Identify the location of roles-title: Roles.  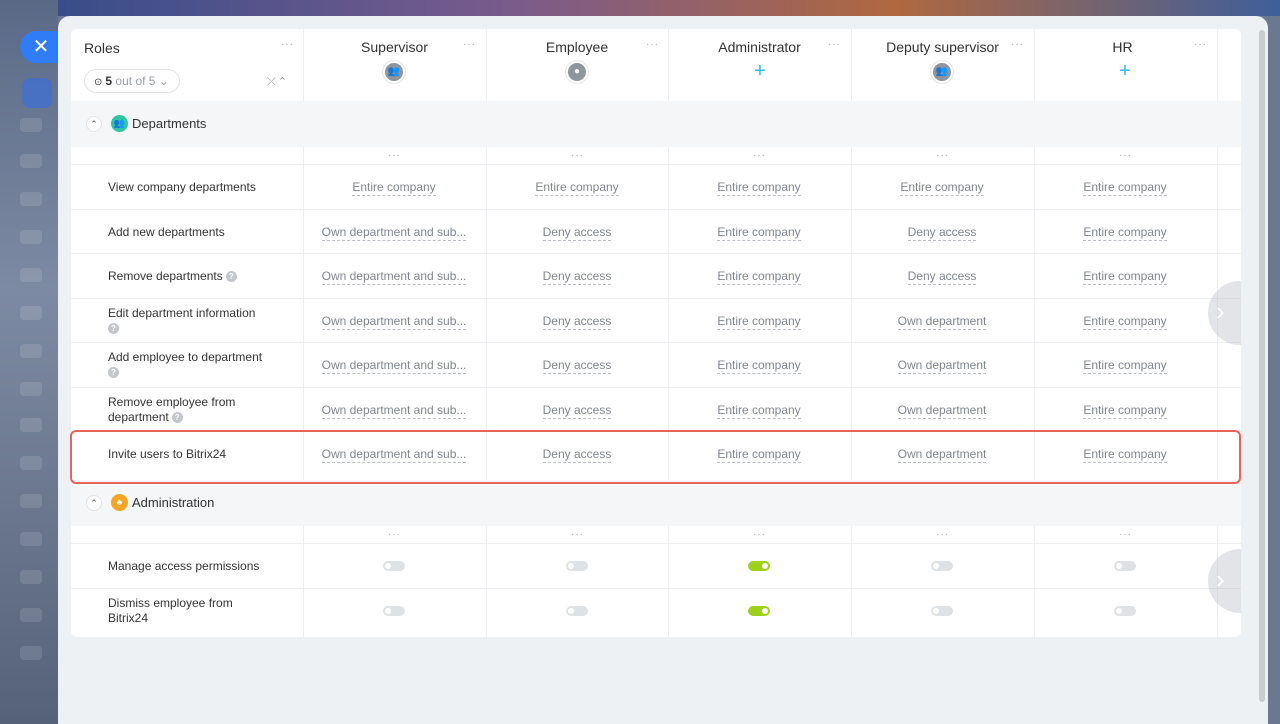
(102, 48).